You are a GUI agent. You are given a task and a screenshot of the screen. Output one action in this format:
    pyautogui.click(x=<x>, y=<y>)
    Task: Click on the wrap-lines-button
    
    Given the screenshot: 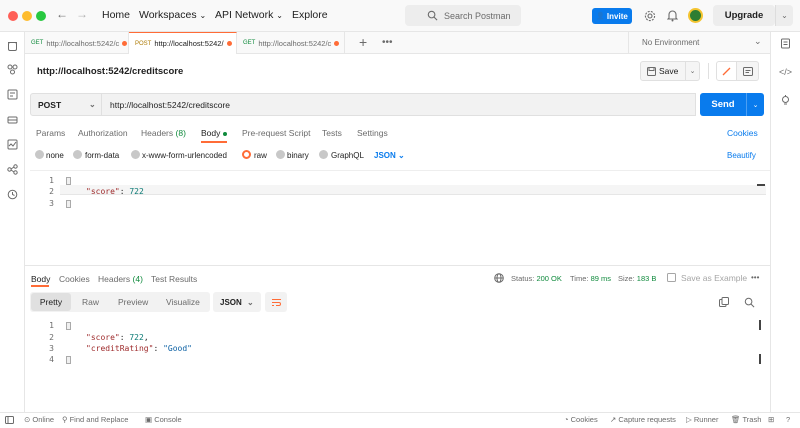 What is the action you would take?
    pyautogui.click(x=276, y=302)
    